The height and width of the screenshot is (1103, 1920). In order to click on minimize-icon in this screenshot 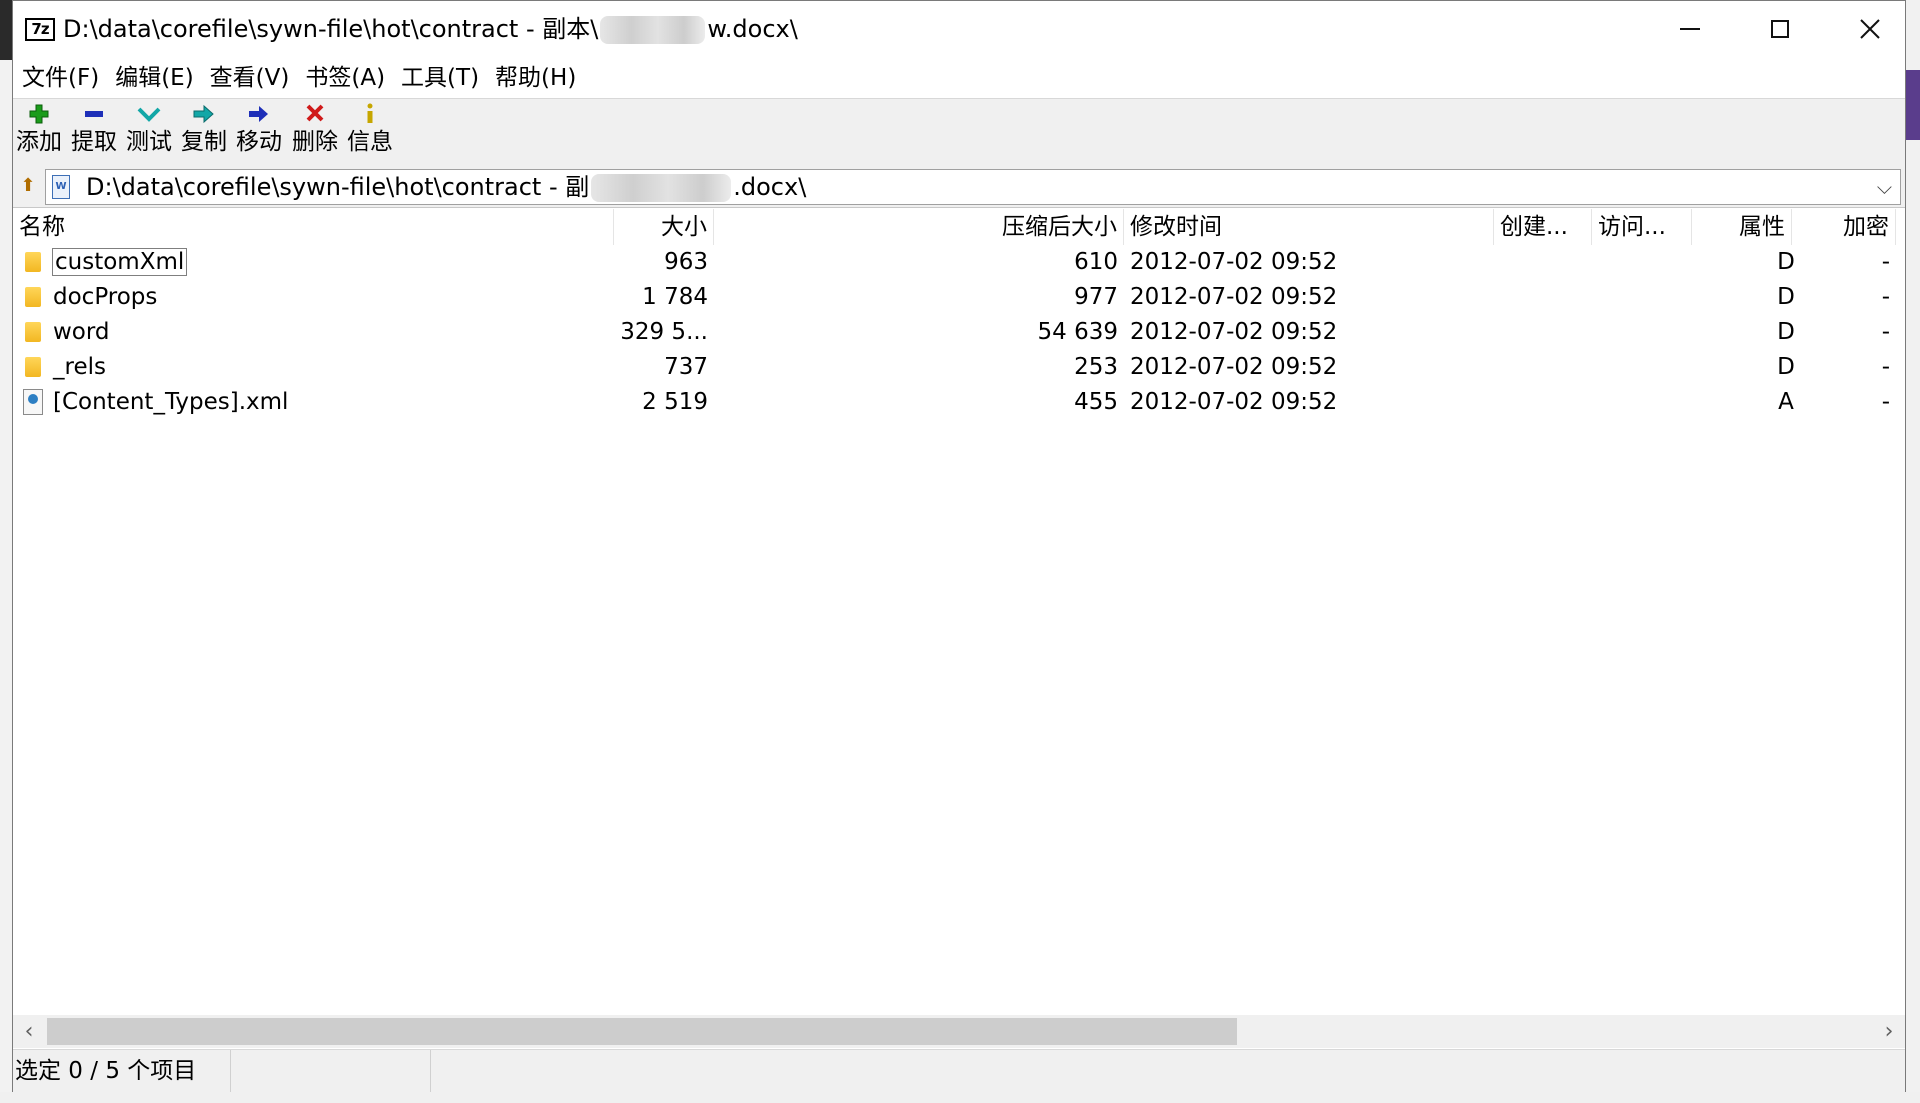, I will do `click(1690, 29)`.